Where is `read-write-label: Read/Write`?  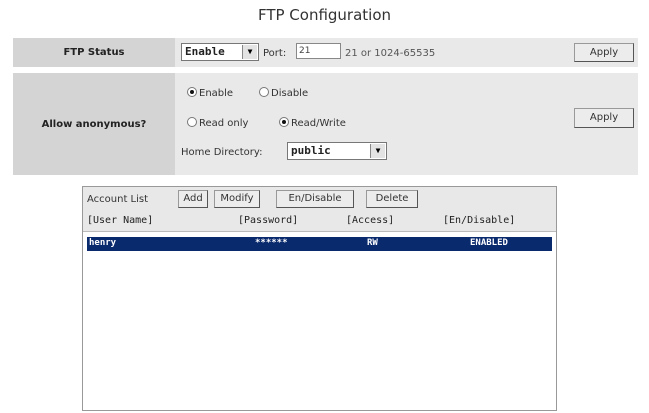 read-write-label: Read/Write is located at coordinates (318, 123).